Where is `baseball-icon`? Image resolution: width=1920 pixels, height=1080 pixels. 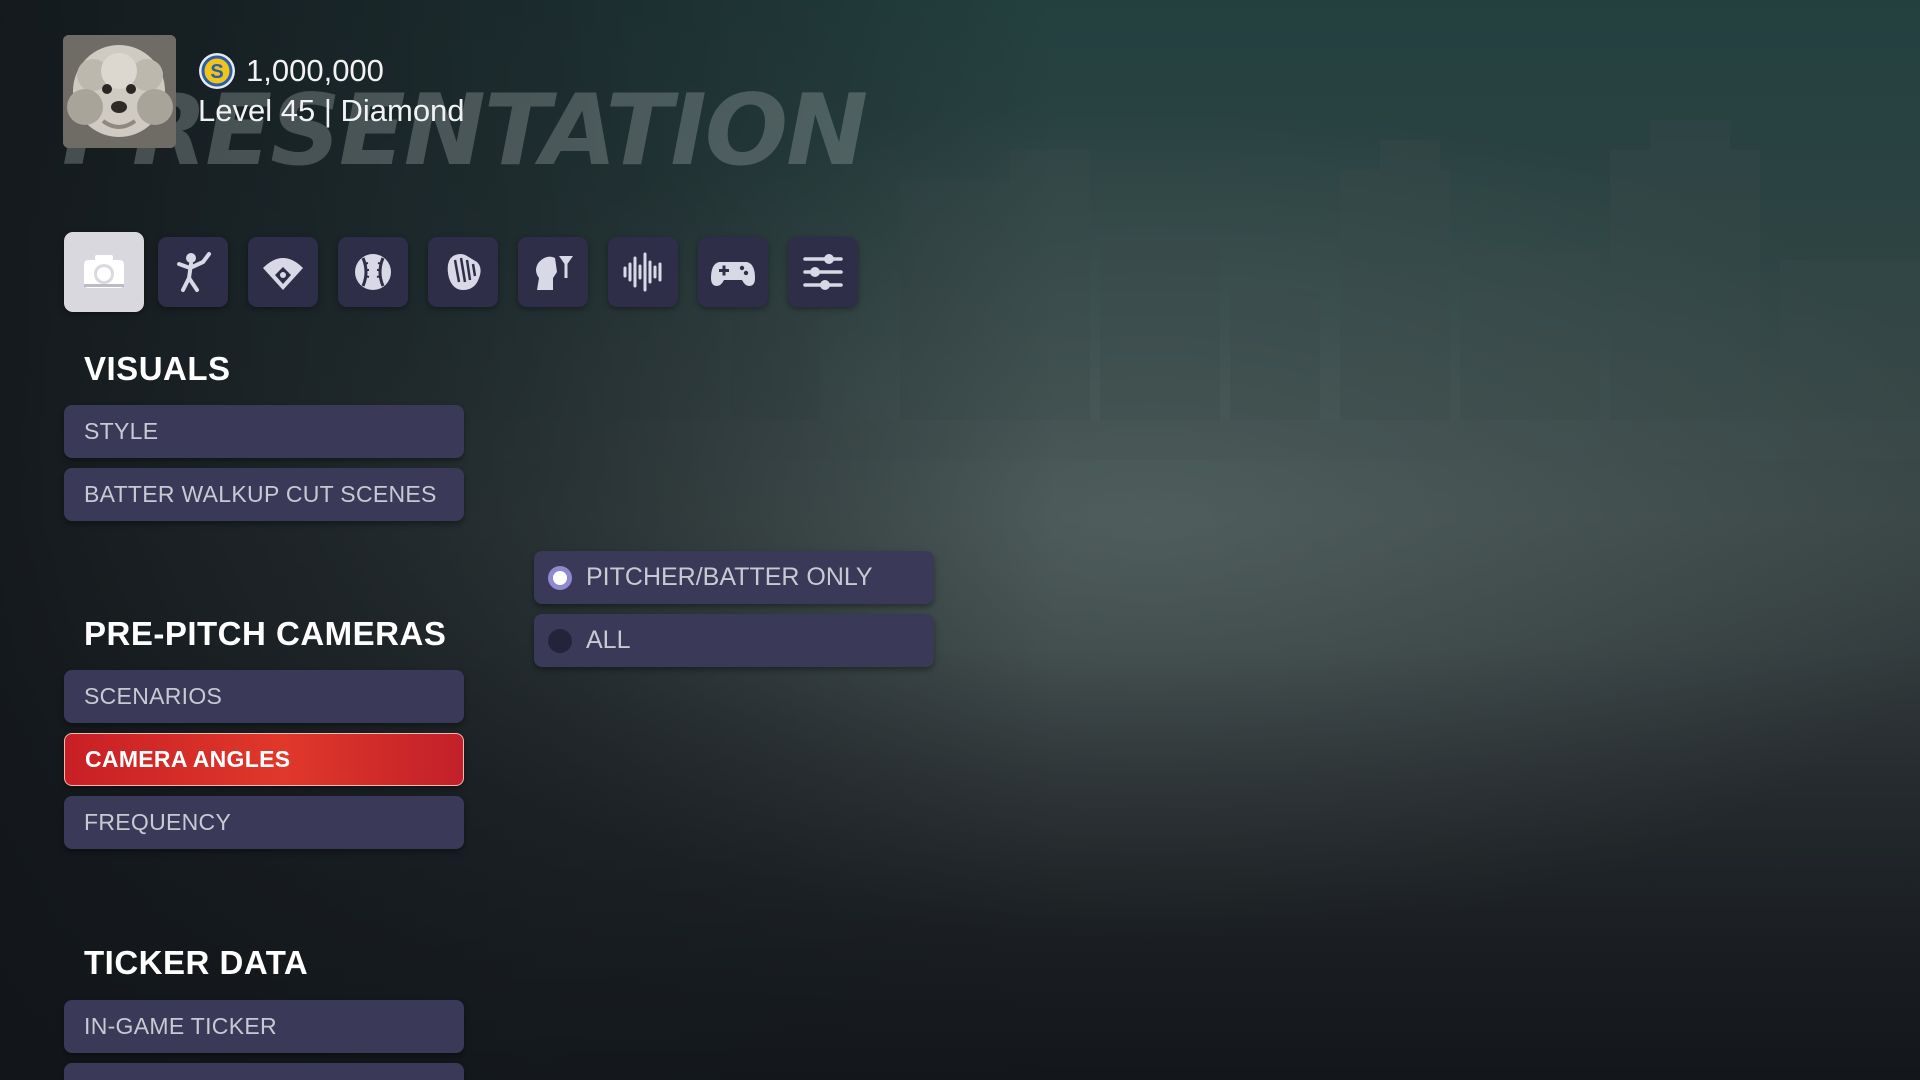 baseball-icon is located at coordinates (373, 272).